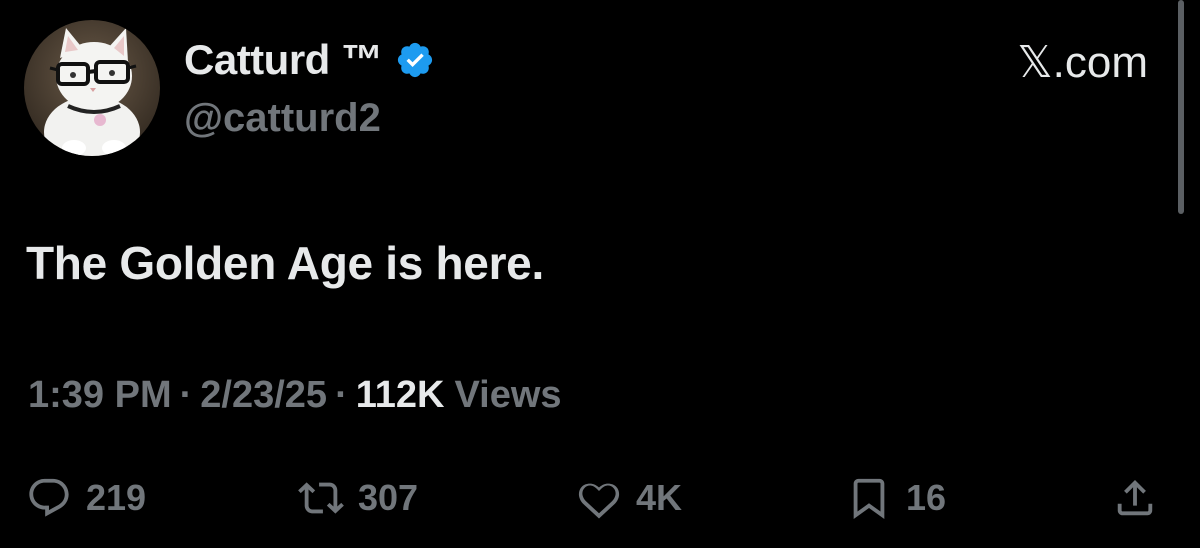 The height and width of the screenshot is (548, 1200). I want to click on author-display-name: Catturd ™, so click(283, 60).